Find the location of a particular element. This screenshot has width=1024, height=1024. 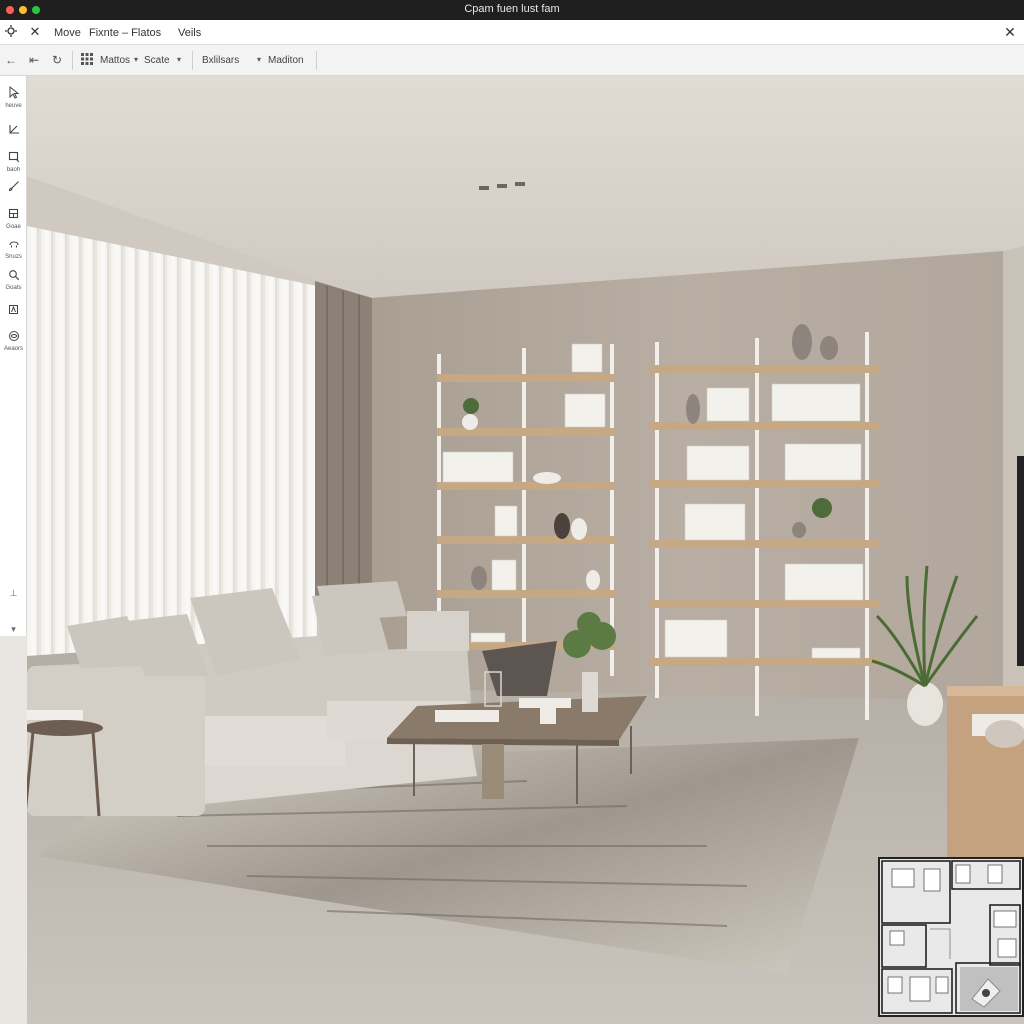

tool-sculpt: Snuzs is located at coordinates (13, 249).